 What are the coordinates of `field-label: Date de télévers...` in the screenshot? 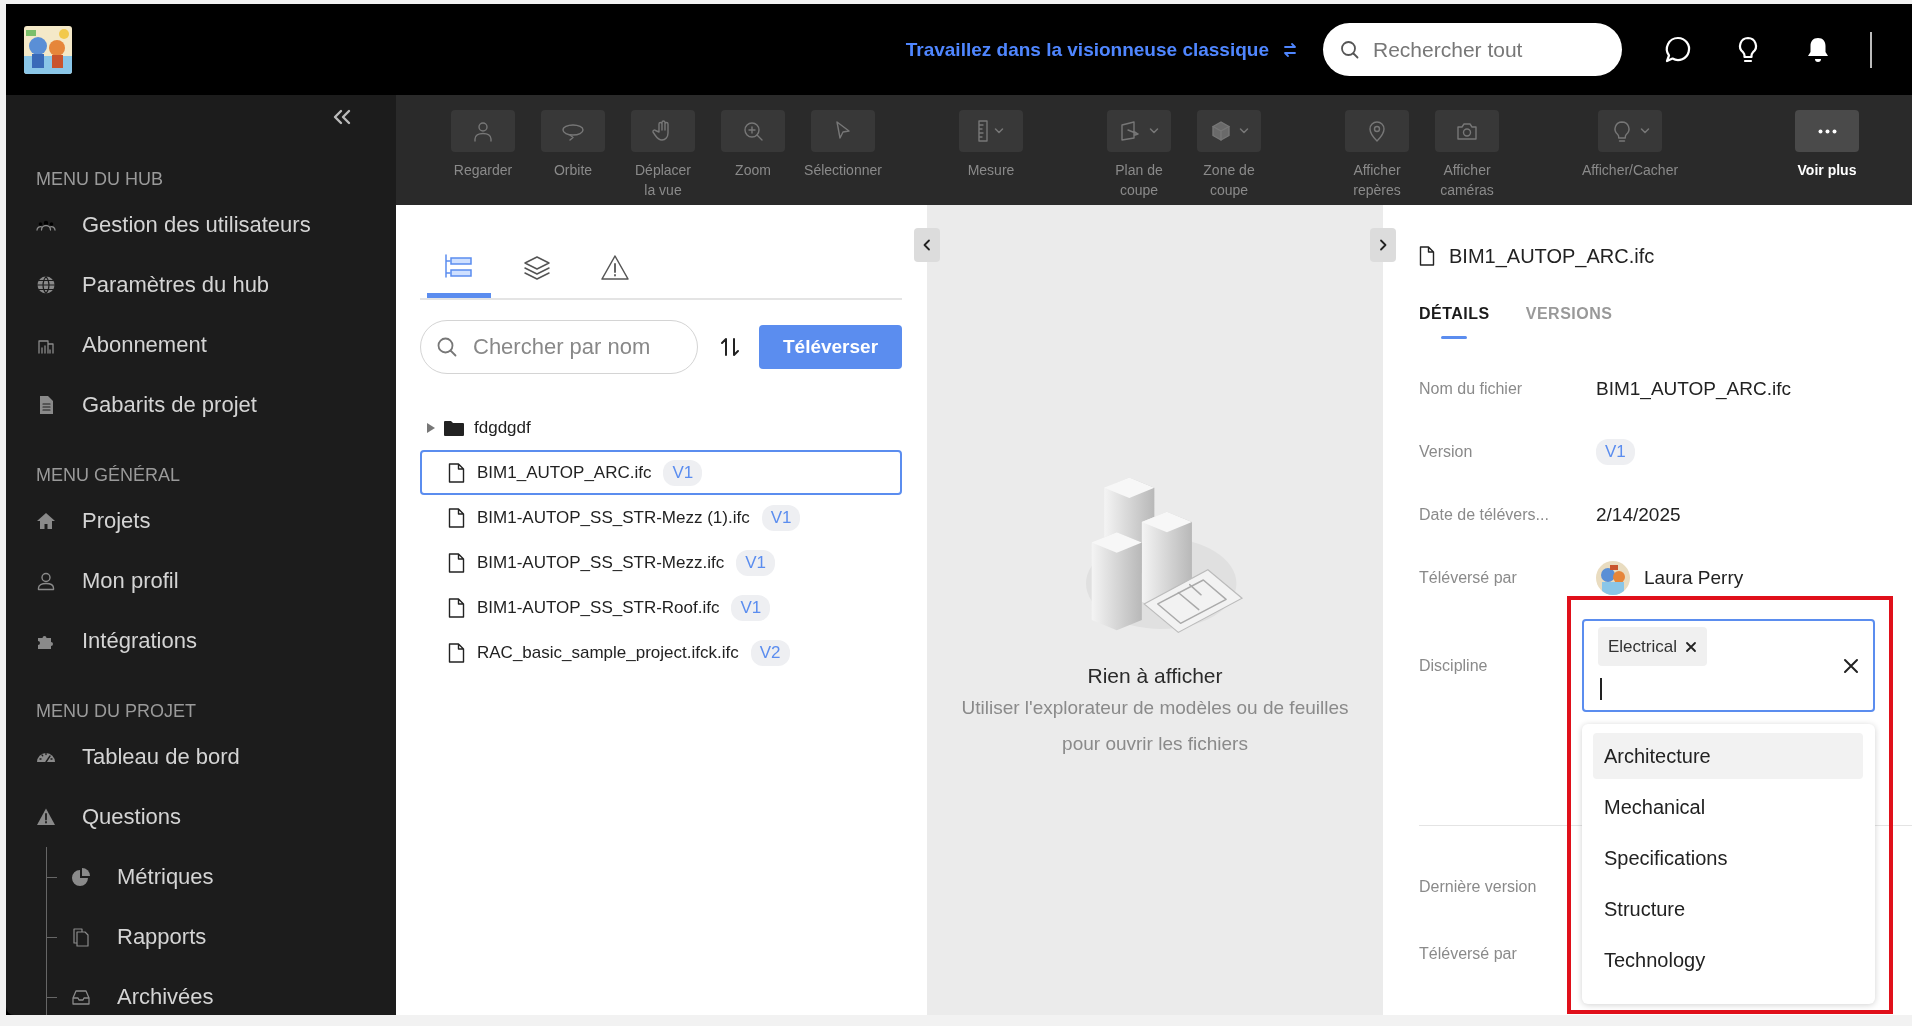 It's located at (1484, 514).